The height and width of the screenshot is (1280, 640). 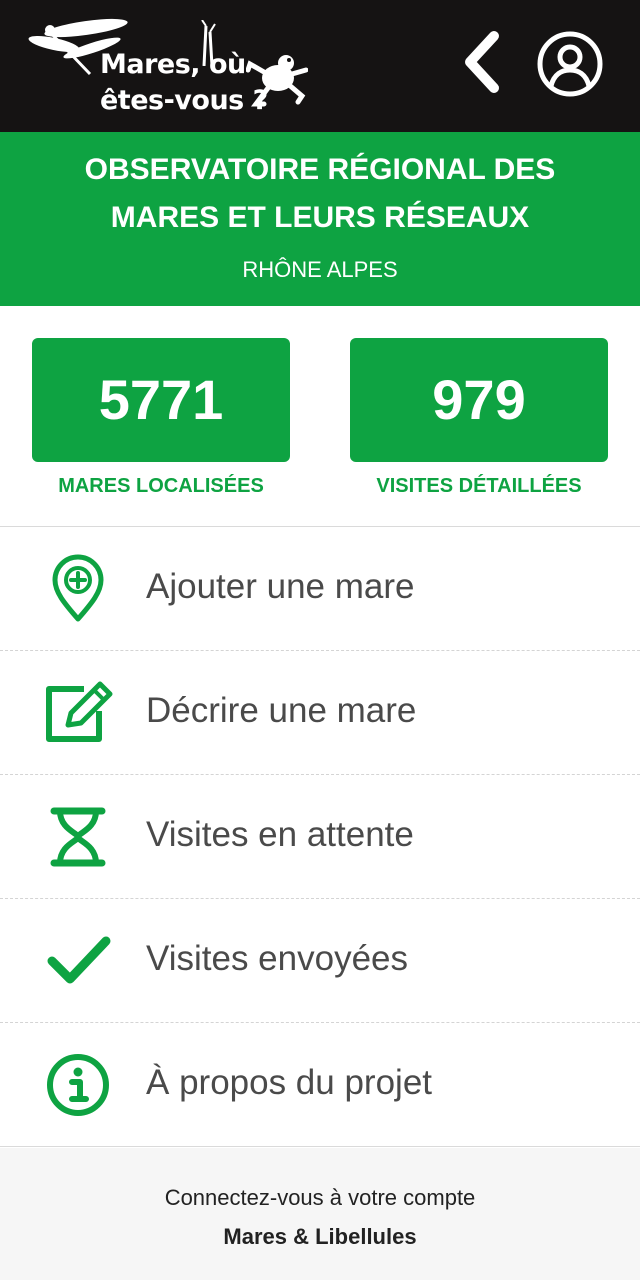 What do you see at coordinates (289, 1082) in the screenshot?
I see `menu-label-about: À propos du projet` at bounding box center [289, 1082].